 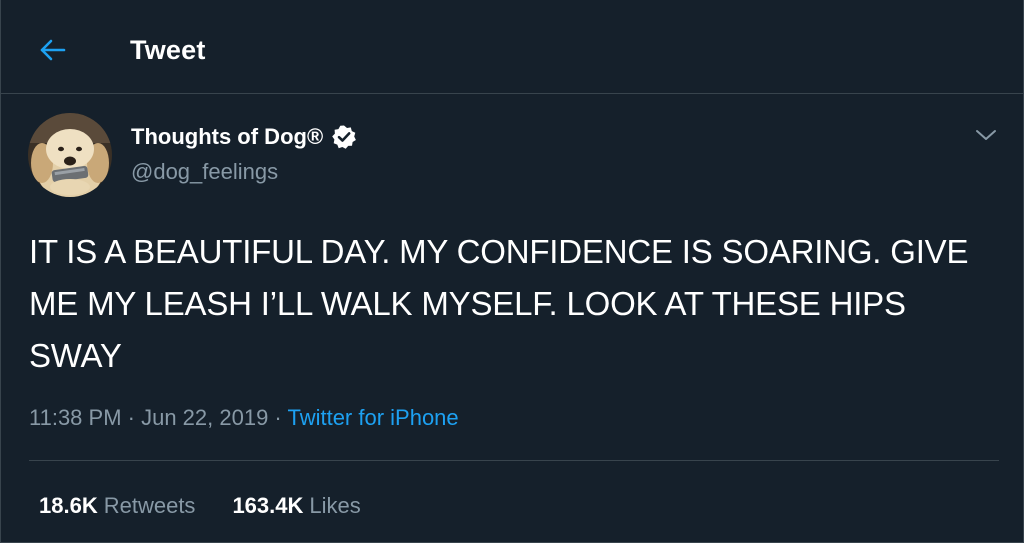 I want to click on dog-avatar-image, so click(x=70, y=155).